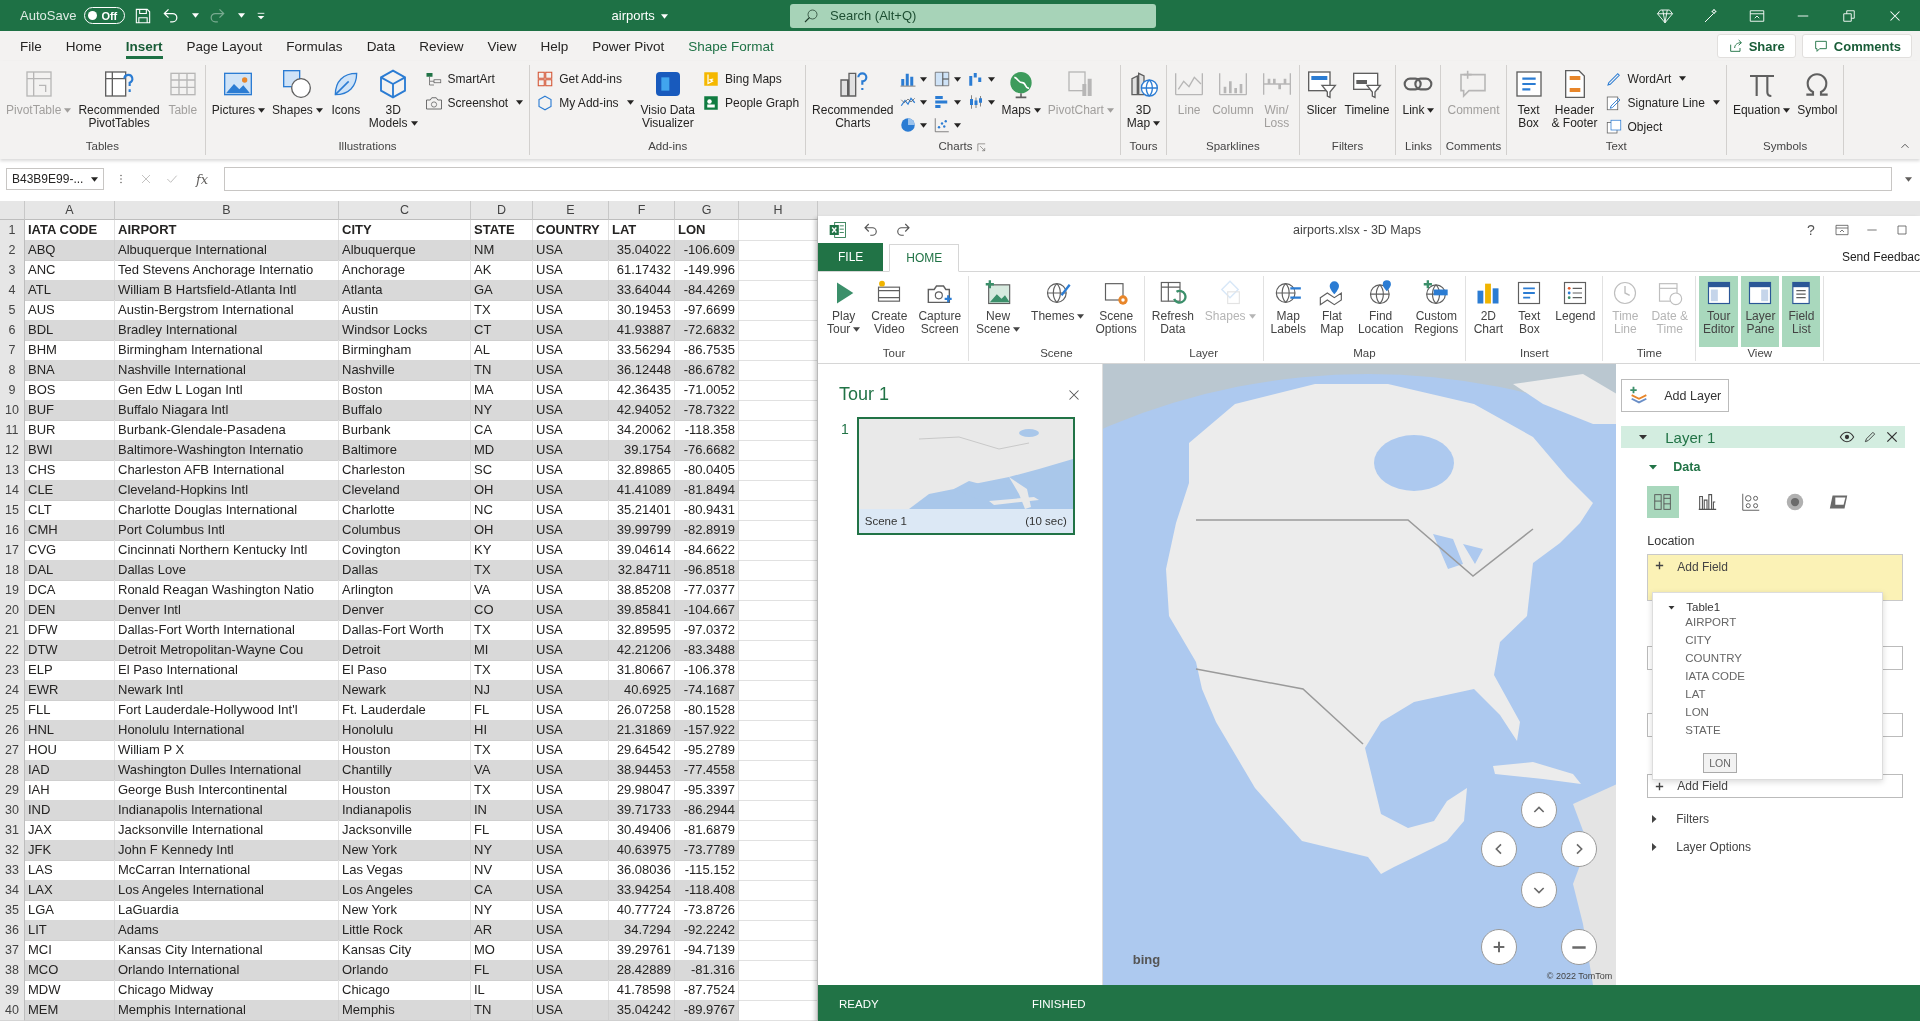 Image resolution: width=1920 pixels, height=1021 pixels. I want to click on row-number: 22, so click(12, 650).